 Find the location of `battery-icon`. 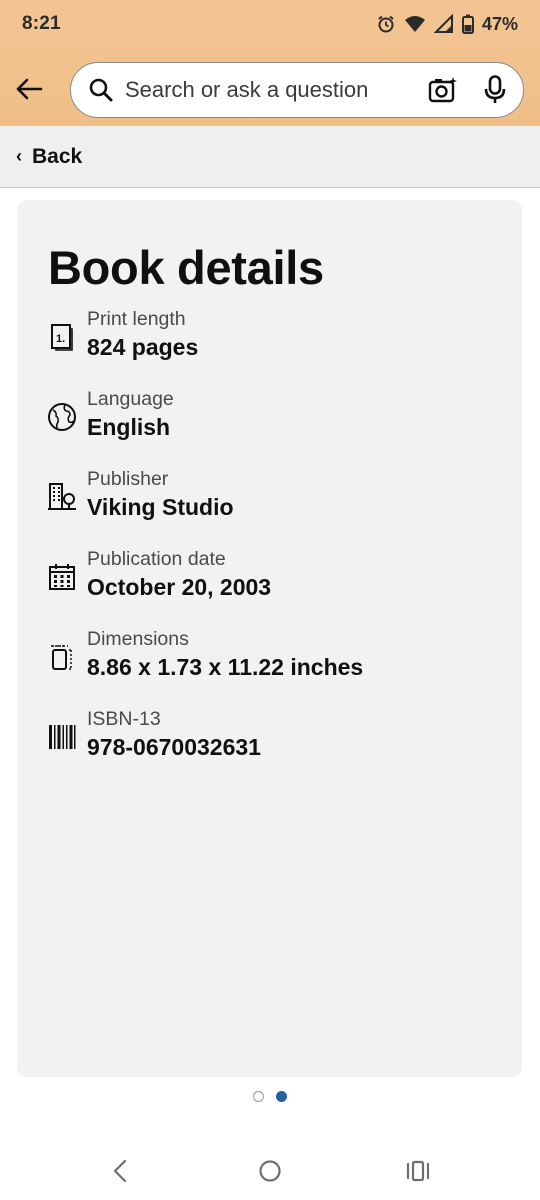

battery-icon is located at coordinates (467, 24).